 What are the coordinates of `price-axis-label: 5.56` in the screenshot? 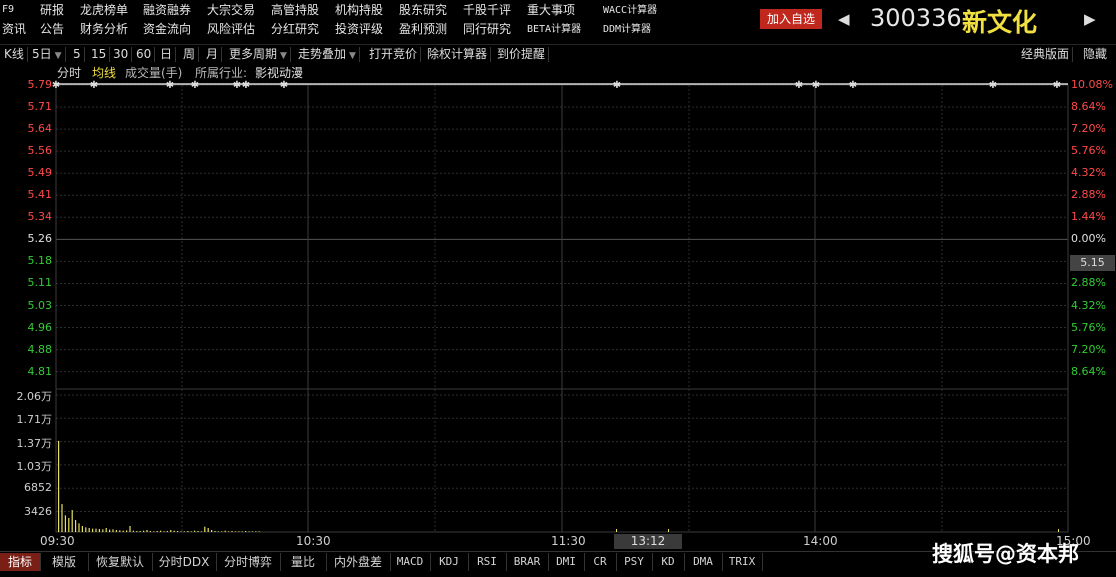 It's located at (40, 151).